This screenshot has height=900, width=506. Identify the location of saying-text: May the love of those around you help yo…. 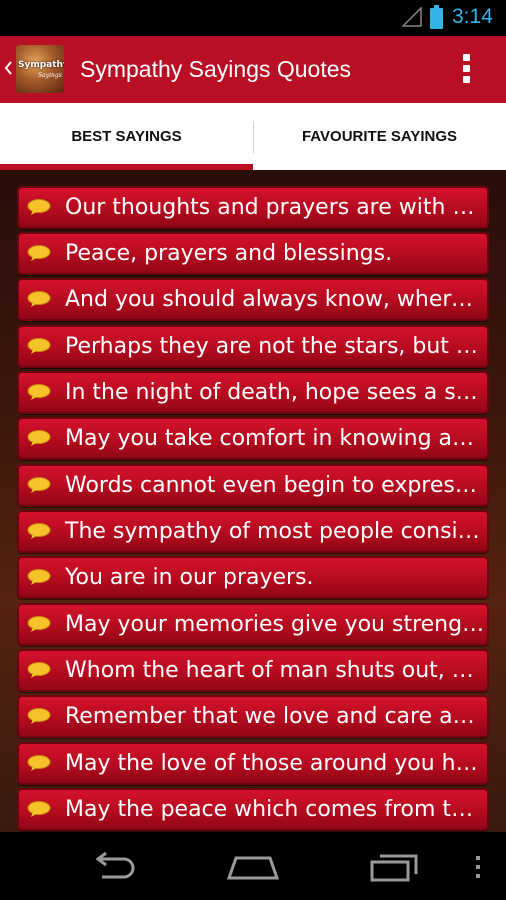
(275, 763).